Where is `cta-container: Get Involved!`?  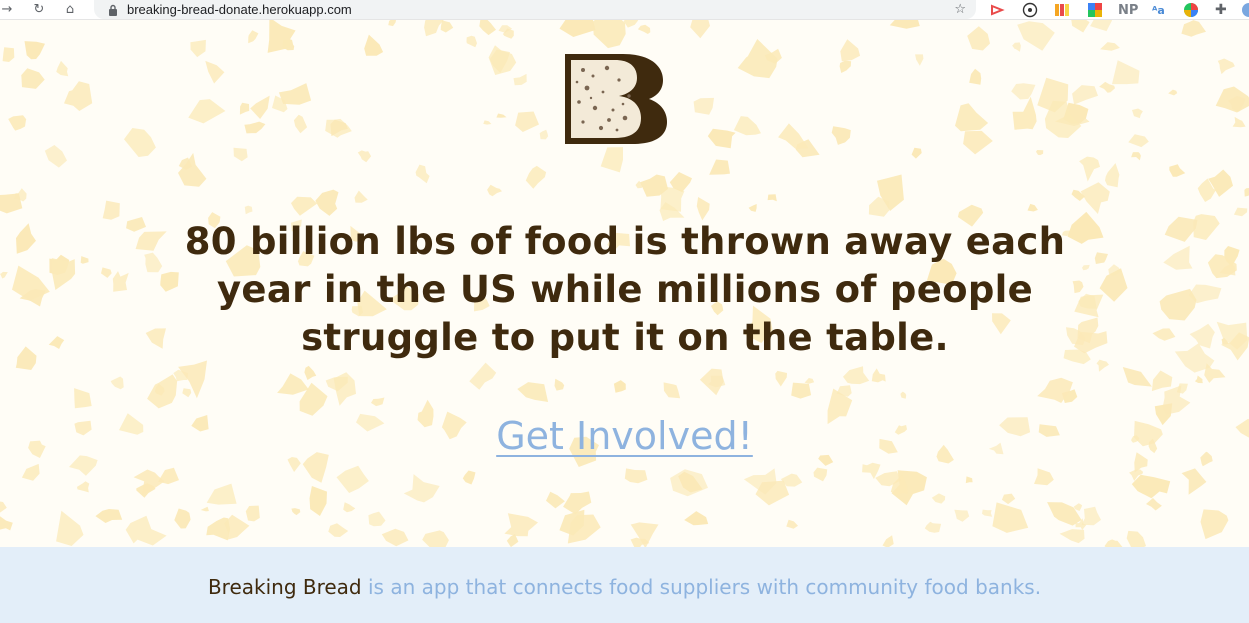
cta-container: Get Involved! is located at coordinates (624, 436).